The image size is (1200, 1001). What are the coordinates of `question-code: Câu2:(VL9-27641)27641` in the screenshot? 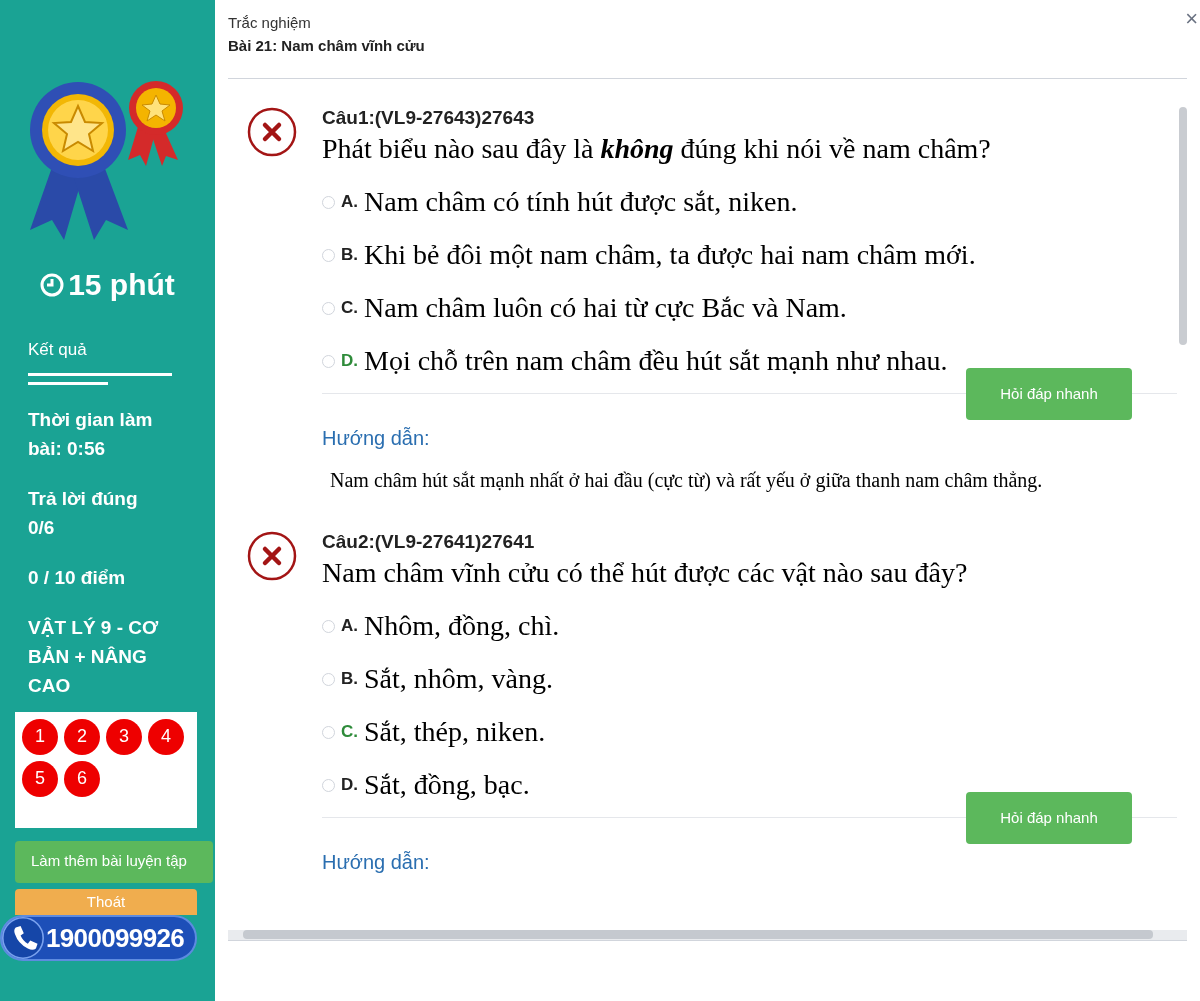 It's located at (428, 542).